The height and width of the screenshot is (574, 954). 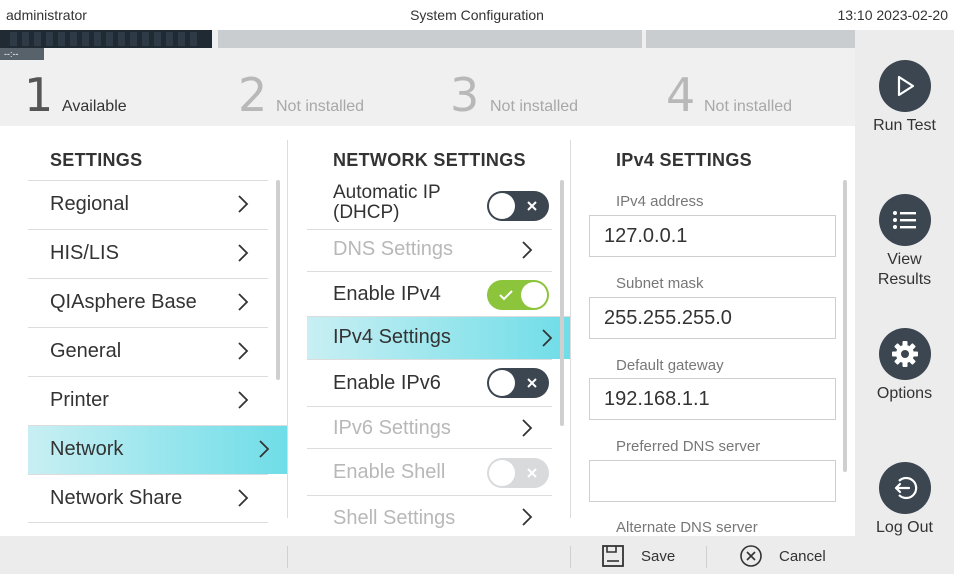 I want to click on network-settings-scrollbar, so click(x=562, y=303).